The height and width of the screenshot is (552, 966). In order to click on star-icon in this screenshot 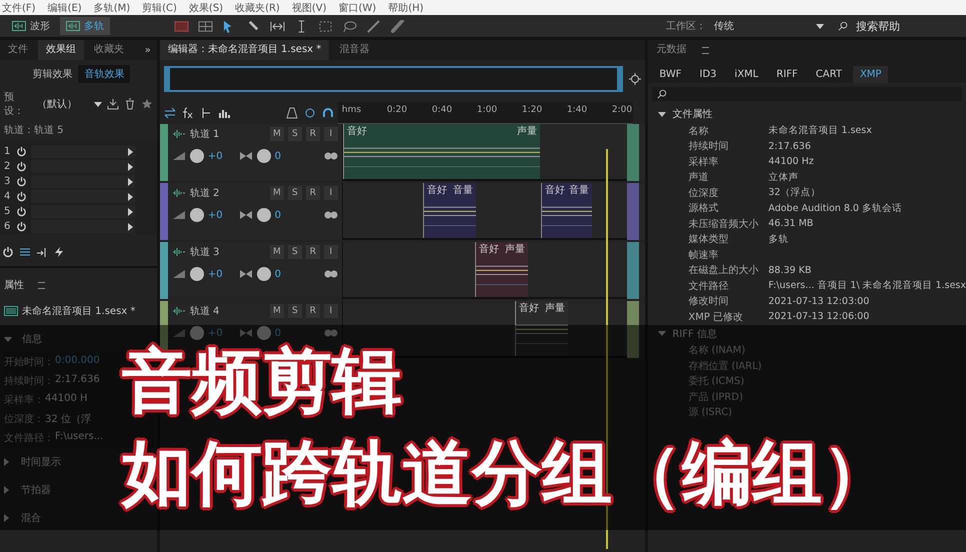, I will do `click(146, 104)`.